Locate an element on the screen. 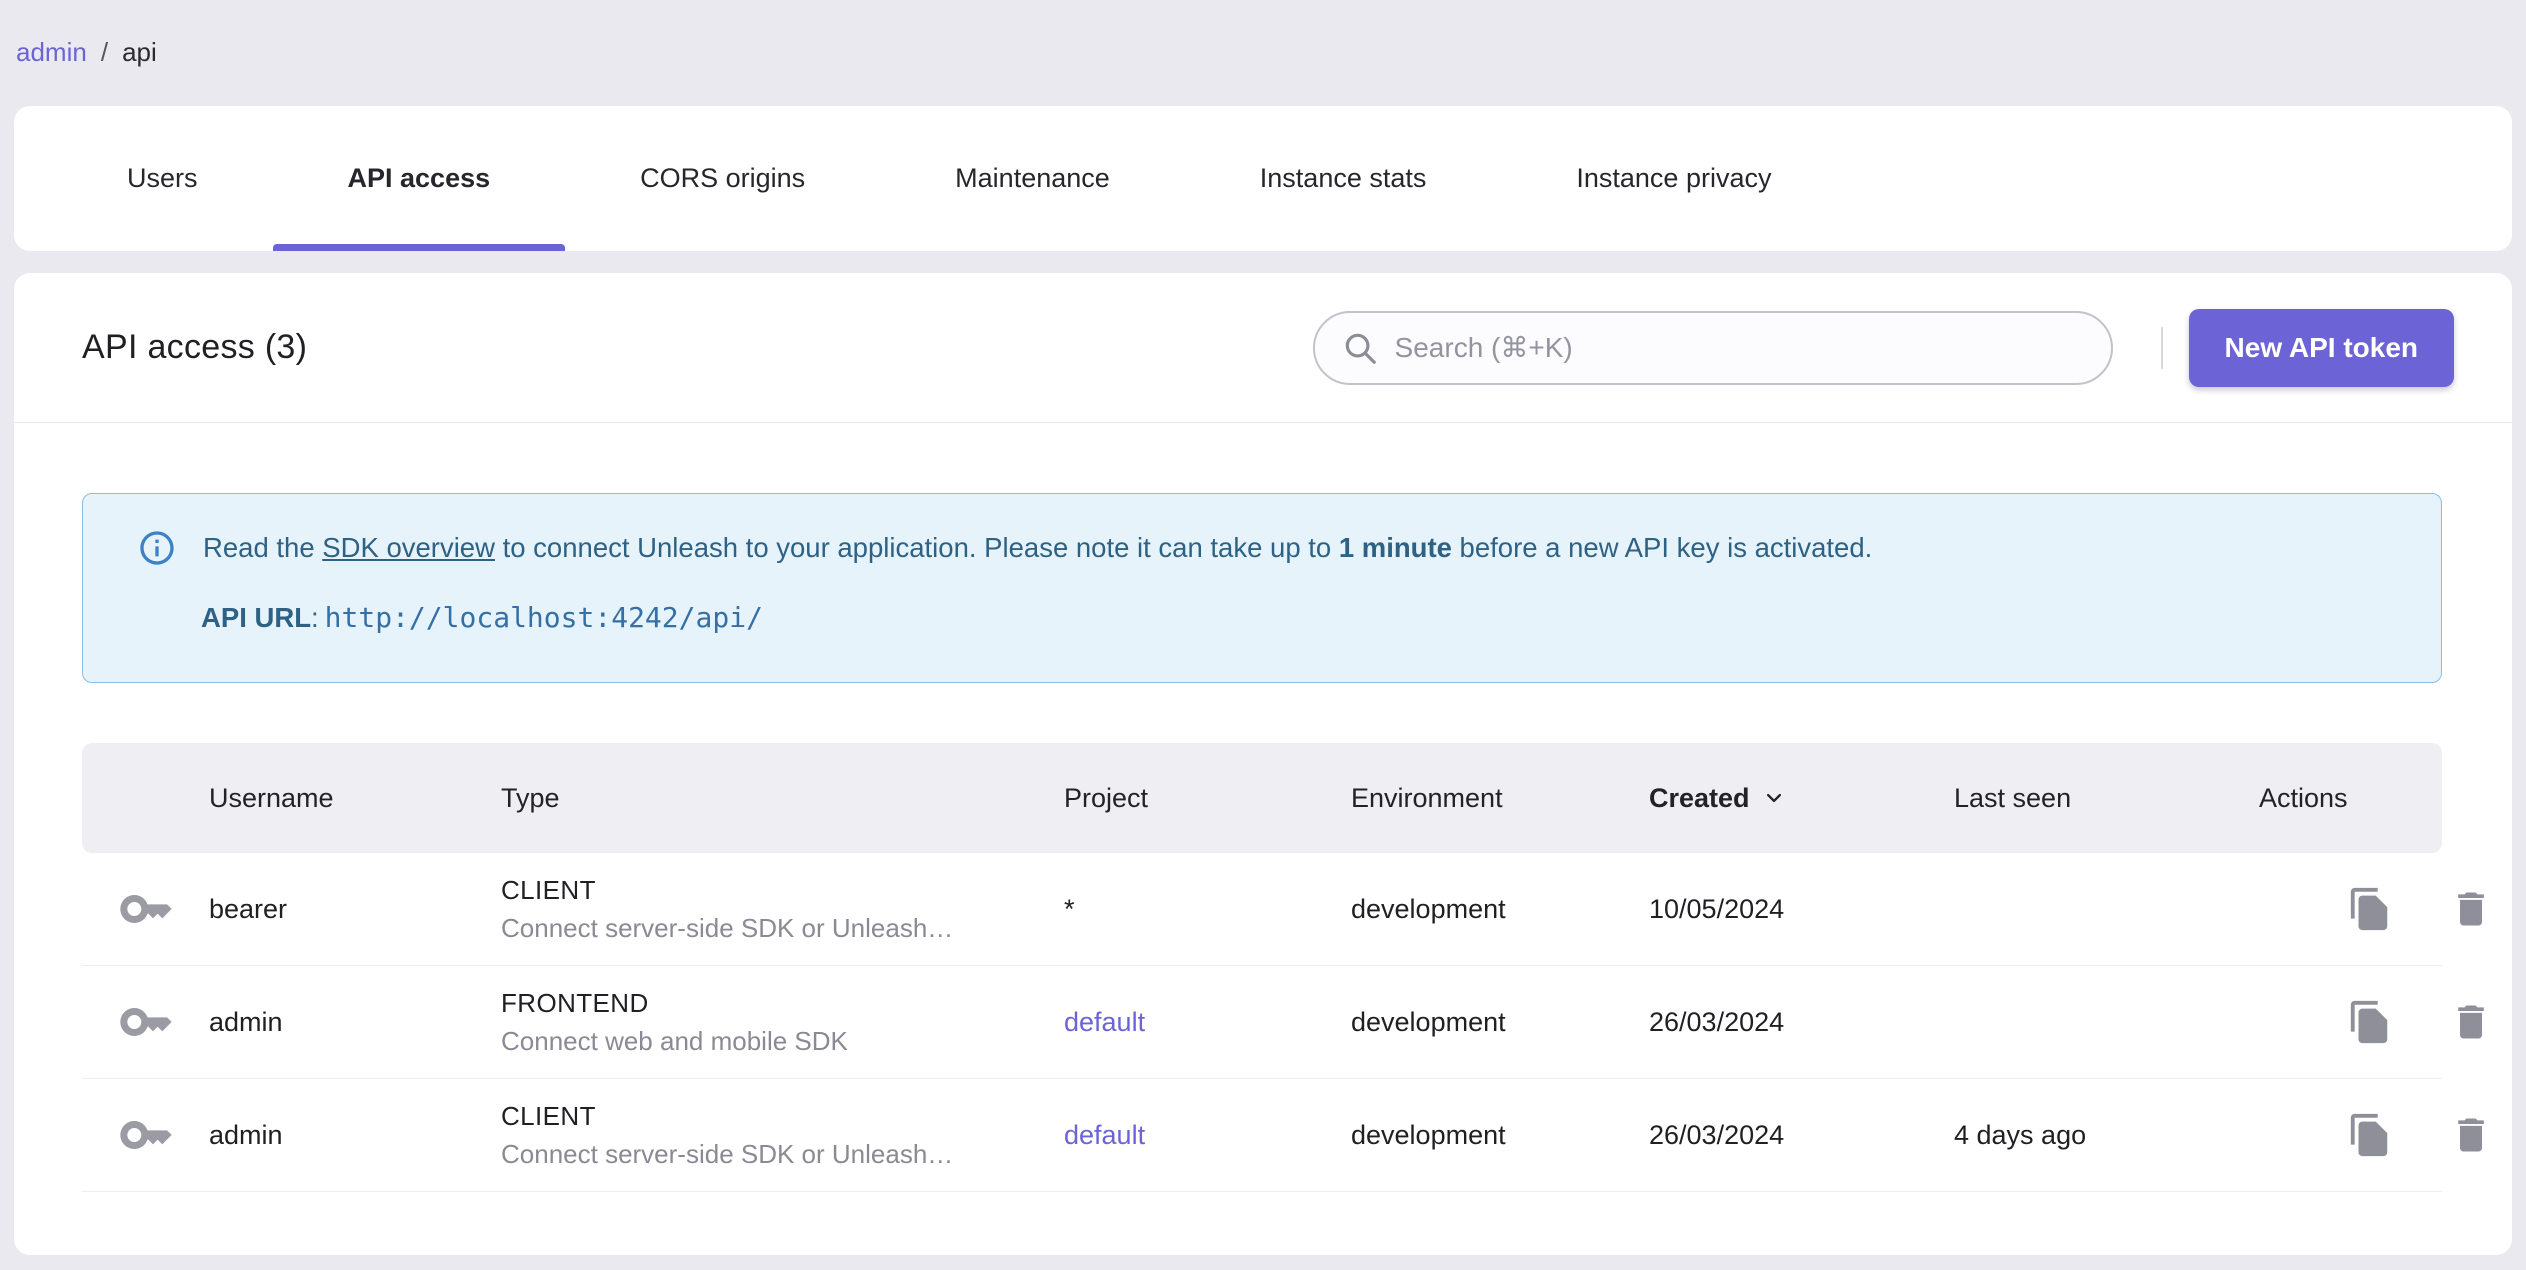 The width and height of the screenshot is (2526, 1270). banner-text-bold: 1 minute is located at coordinates (1395, 547).